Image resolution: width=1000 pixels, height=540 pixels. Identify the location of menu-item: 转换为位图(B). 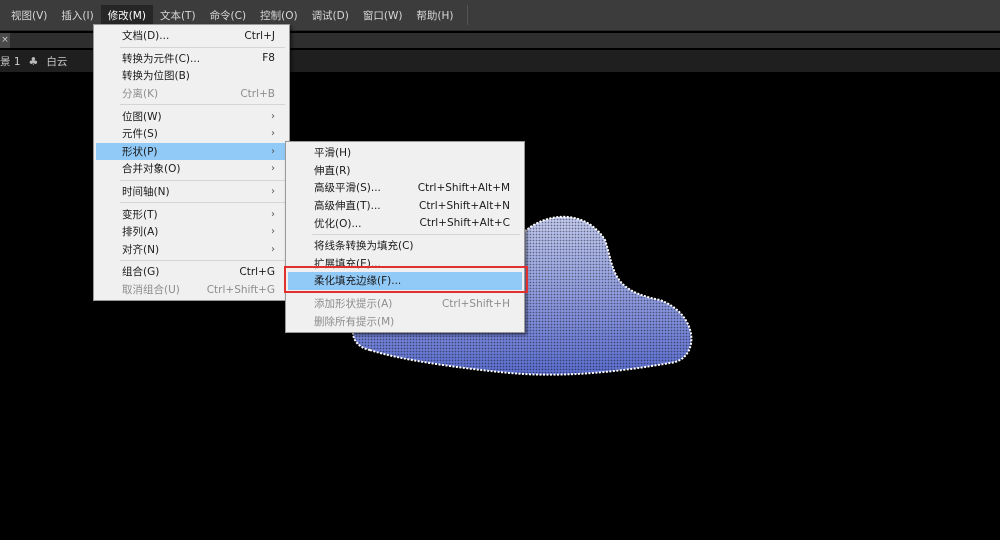
(191, 76).